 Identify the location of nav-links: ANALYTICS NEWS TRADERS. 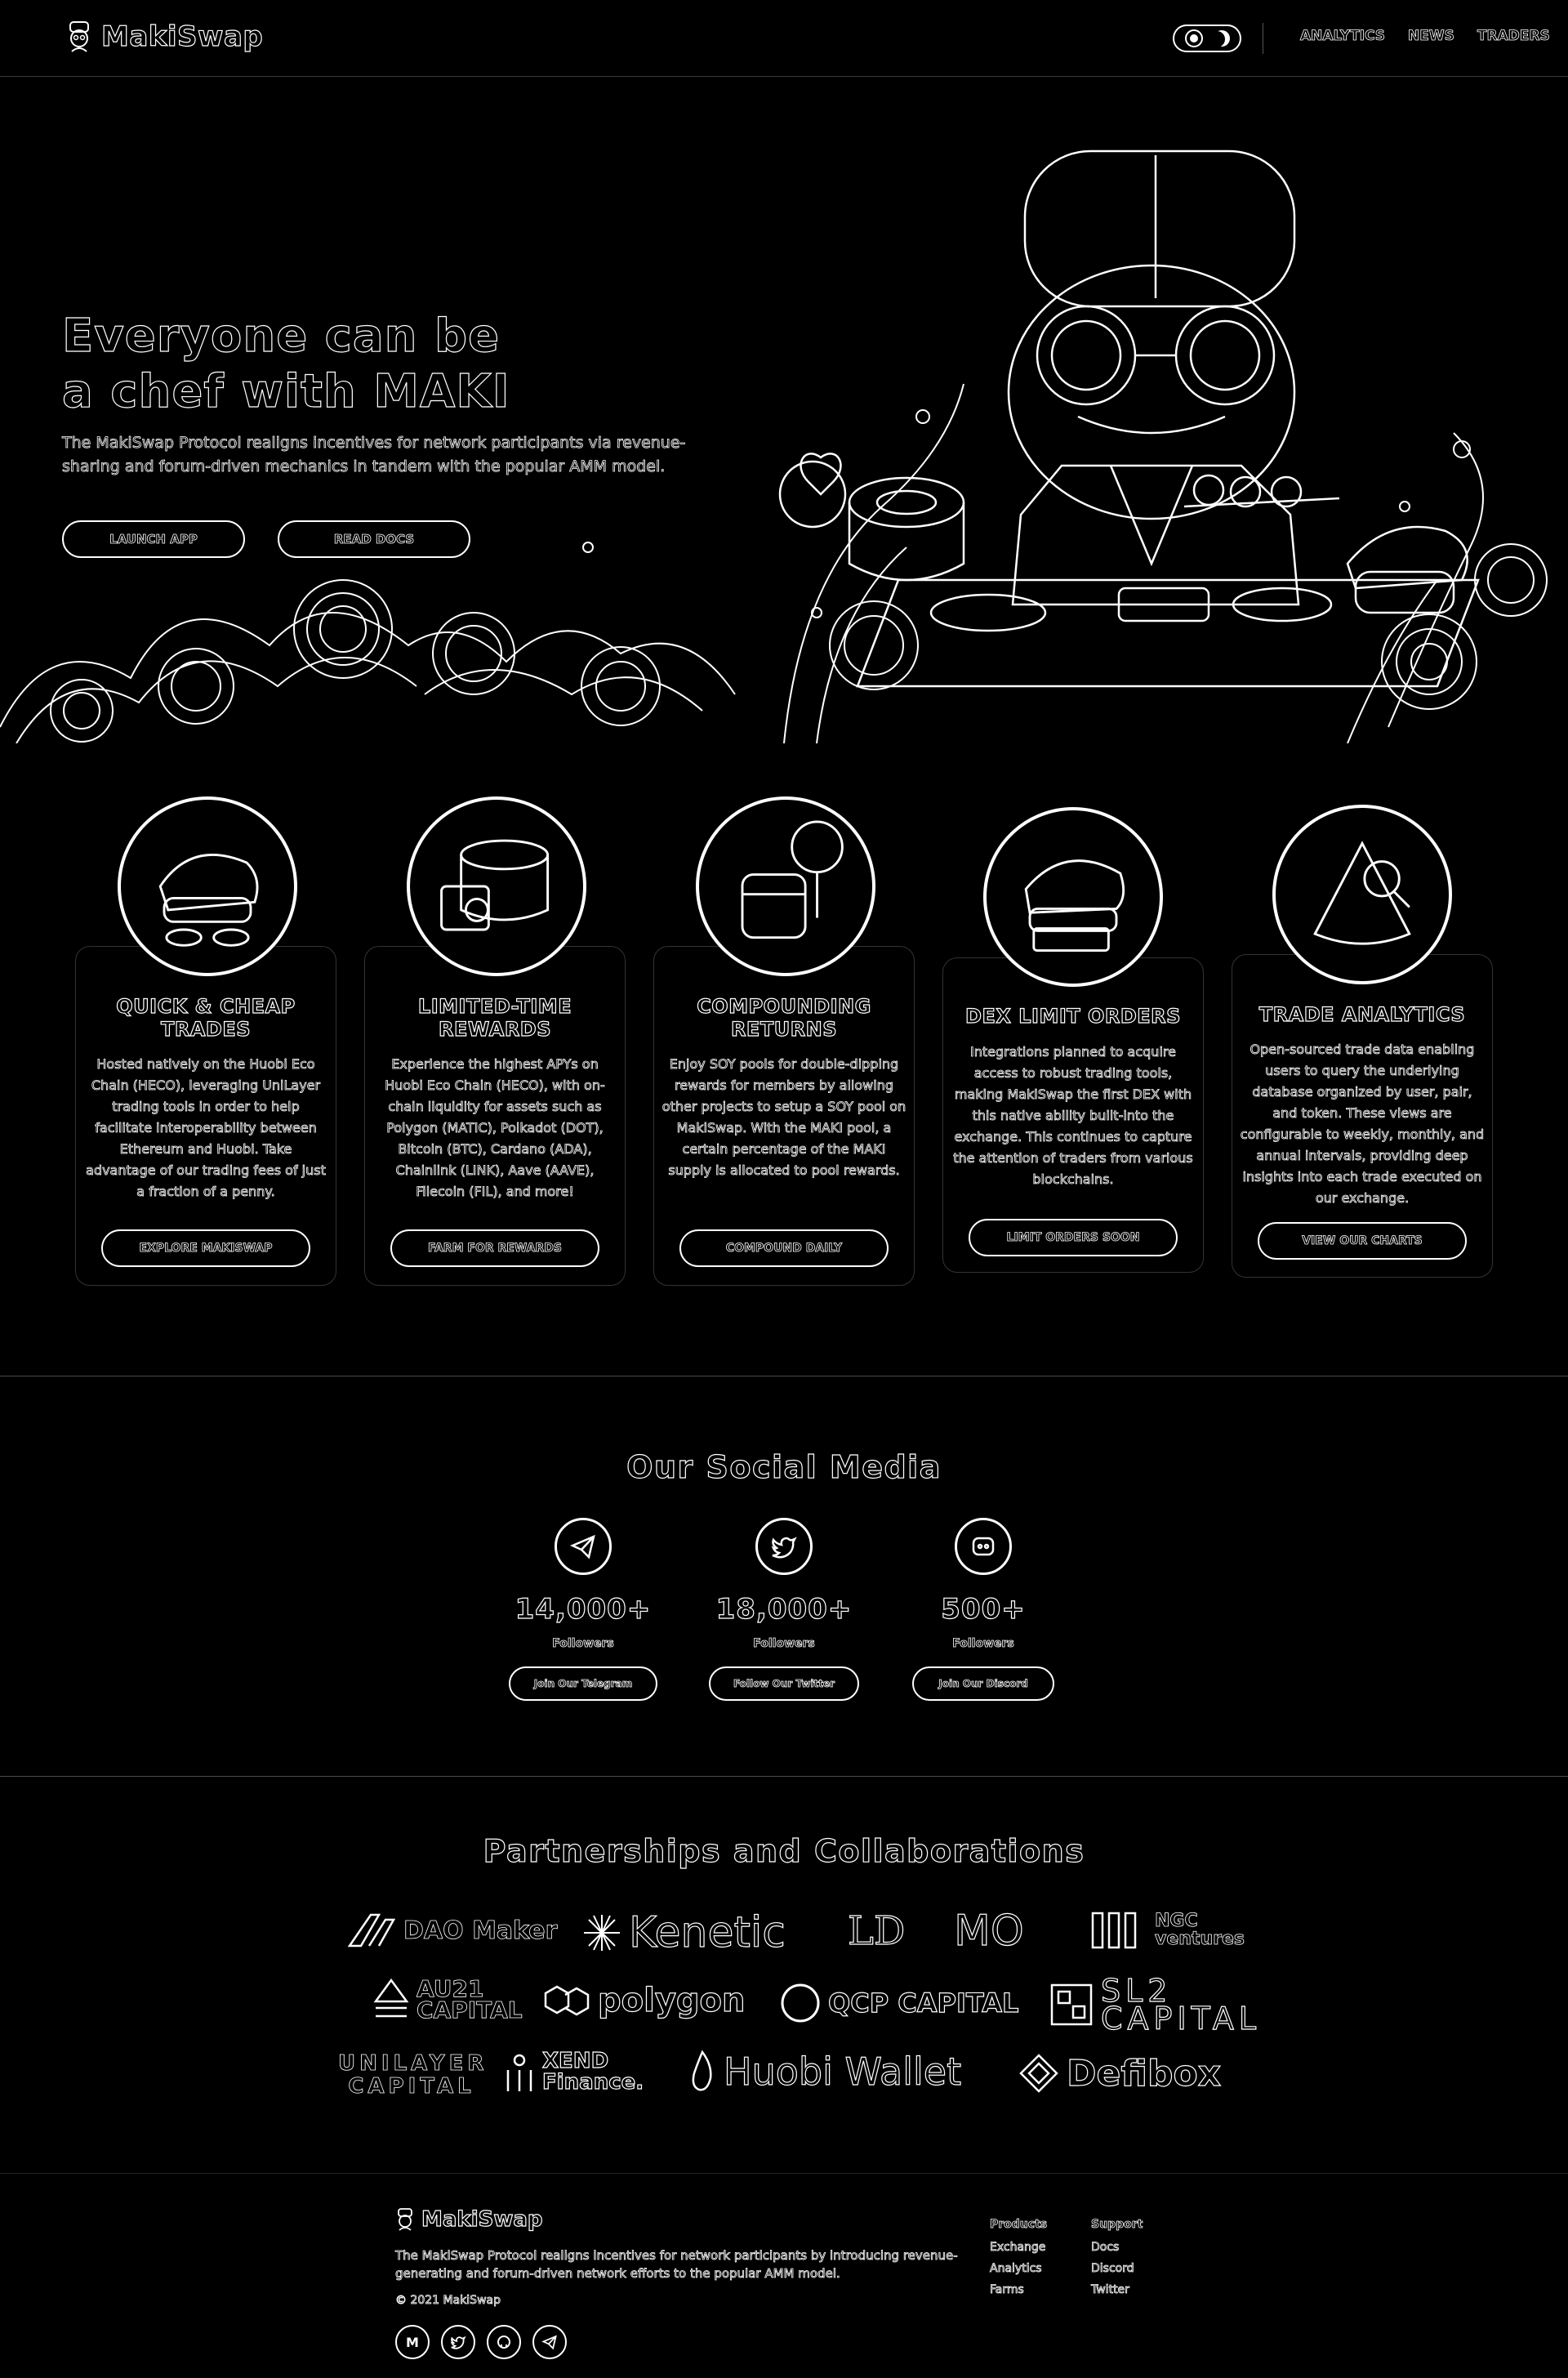
(1425, 36).